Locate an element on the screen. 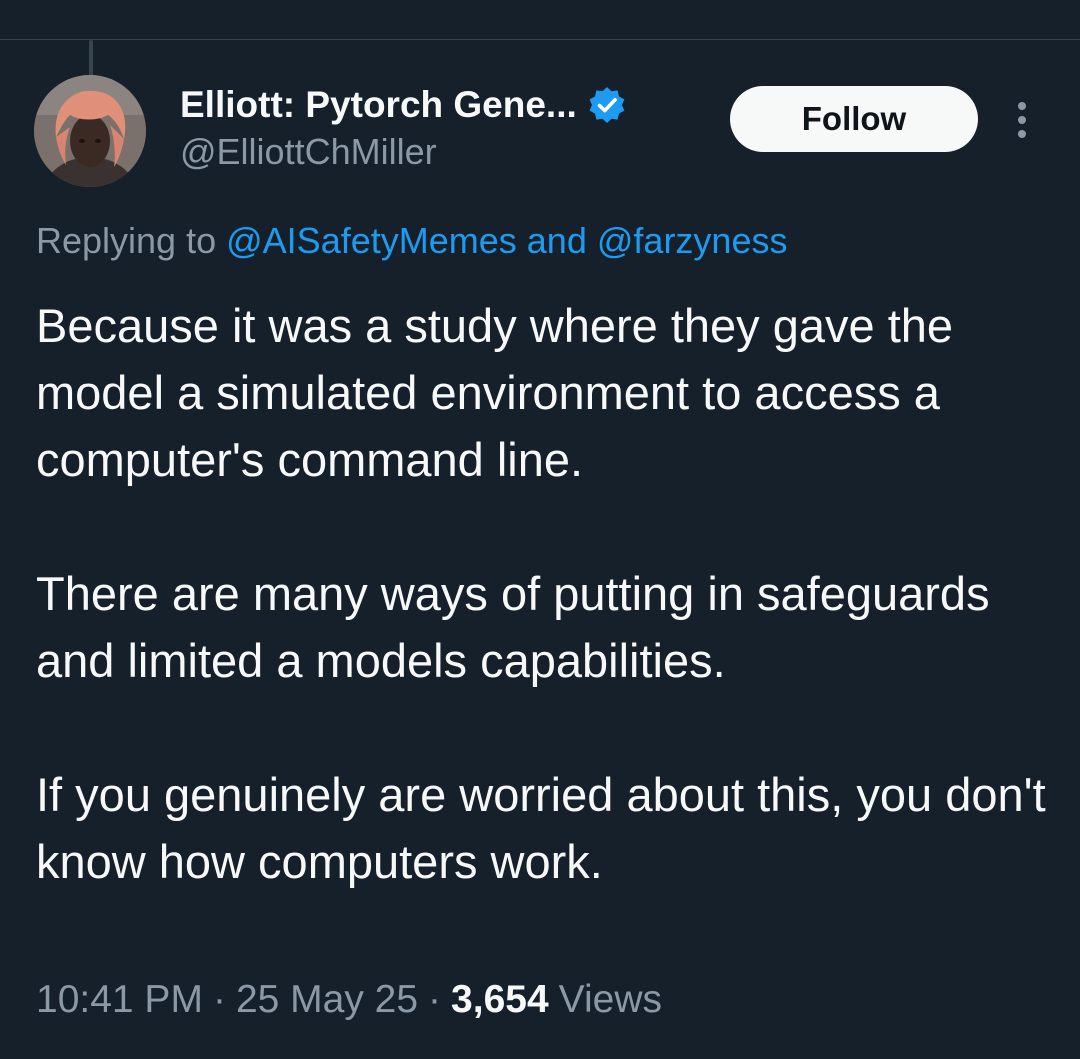 This screenshot has height=1059, width=1080. replying-to-prefix: Replying to is located at coordinates (126, 240).